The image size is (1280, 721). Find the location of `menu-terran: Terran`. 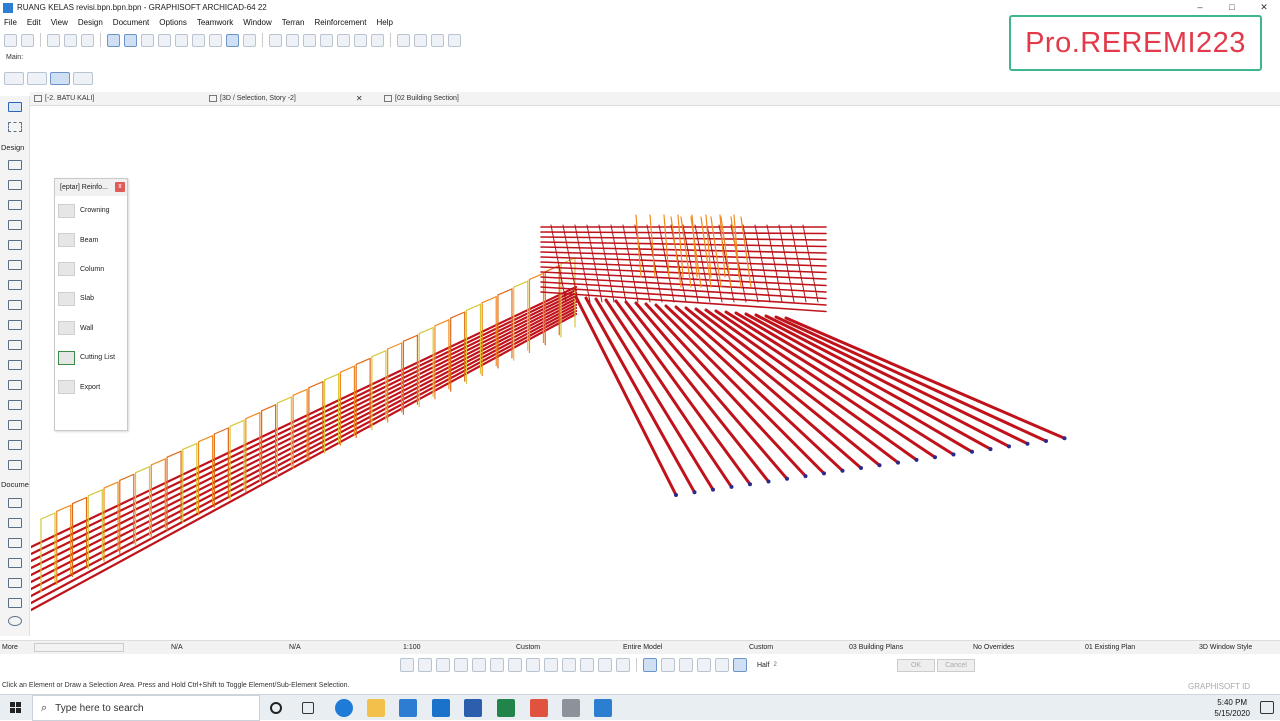

menu-terran: Terran is located at coordinates (293, 22).